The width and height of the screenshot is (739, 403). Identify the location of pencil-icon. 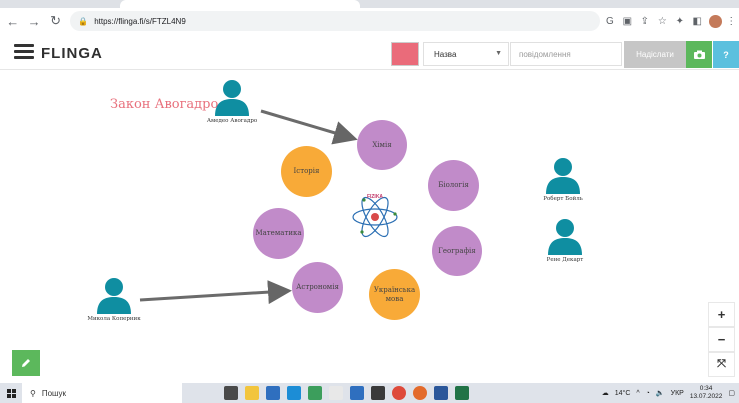
(26, 363).